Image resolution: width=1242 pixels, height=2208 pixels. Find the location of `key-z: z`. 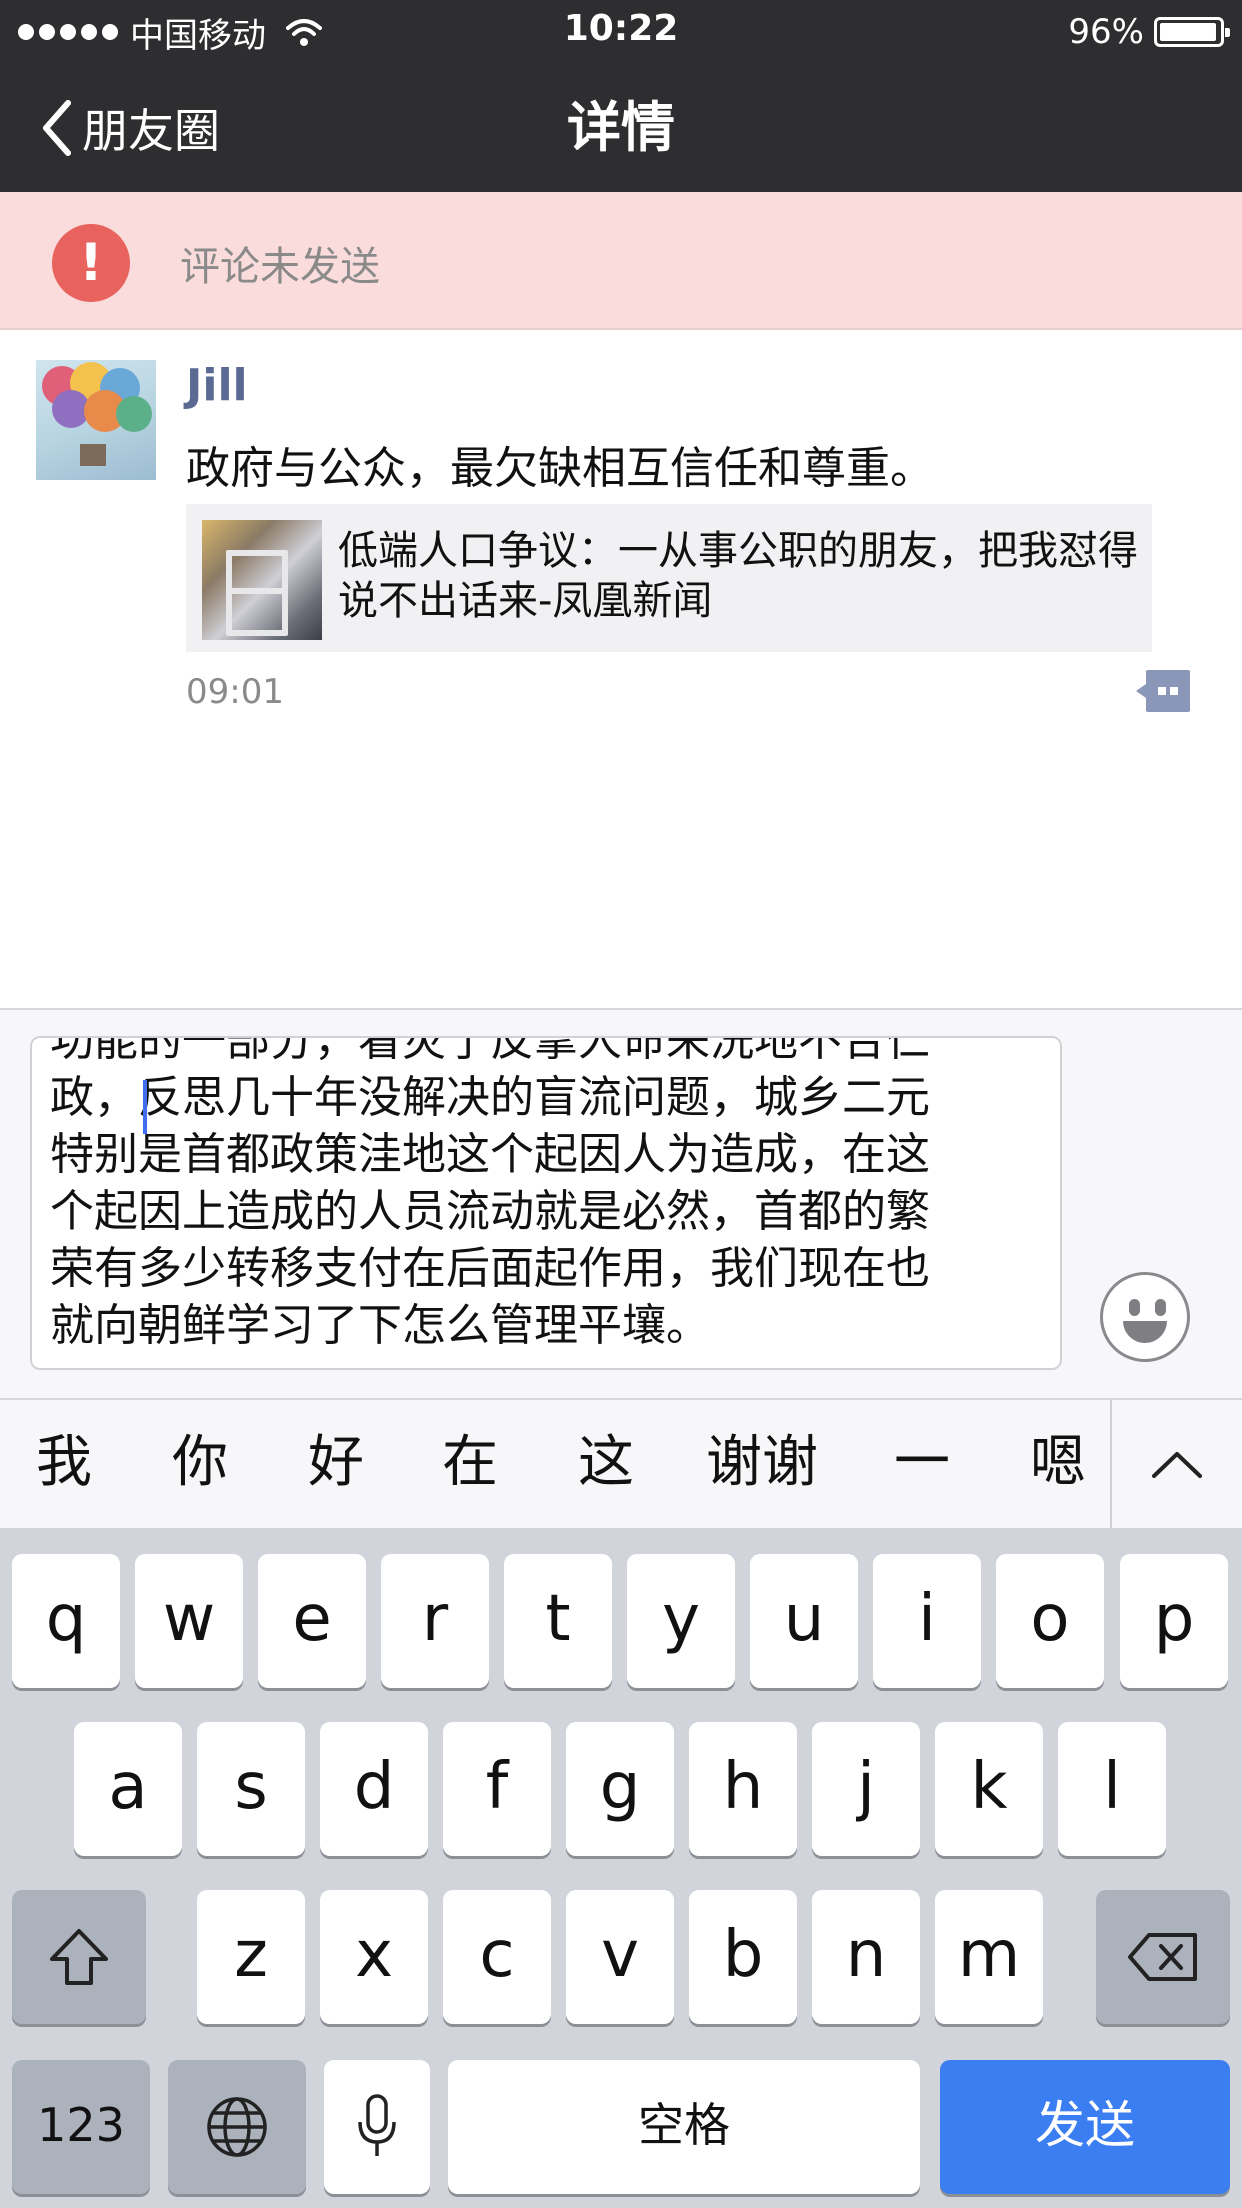

key-z: z is located at coordinates (251, 1957).